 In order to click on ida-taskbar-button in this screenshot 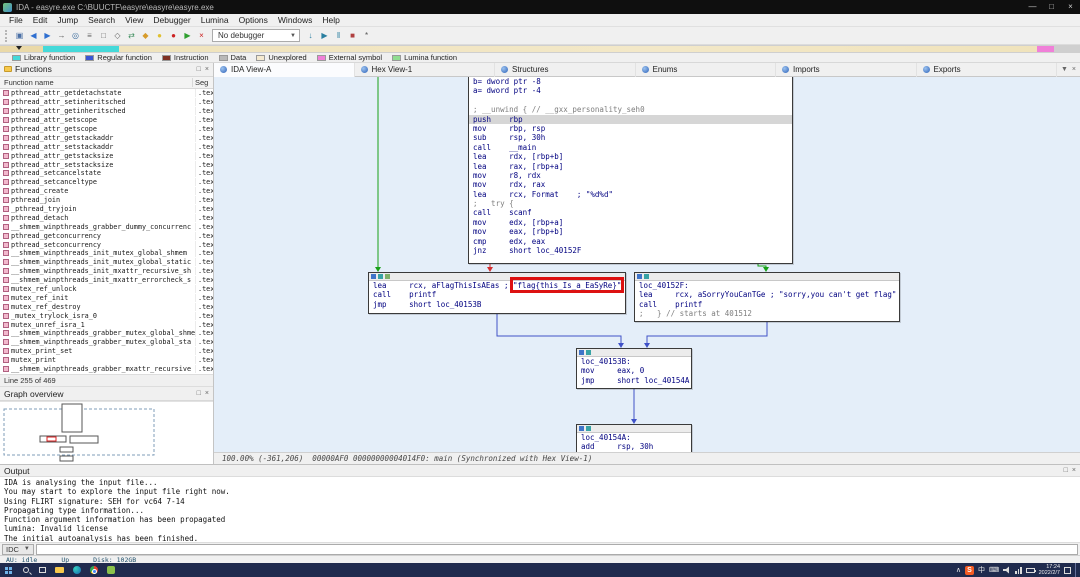, I will do `click(110, 570)`.